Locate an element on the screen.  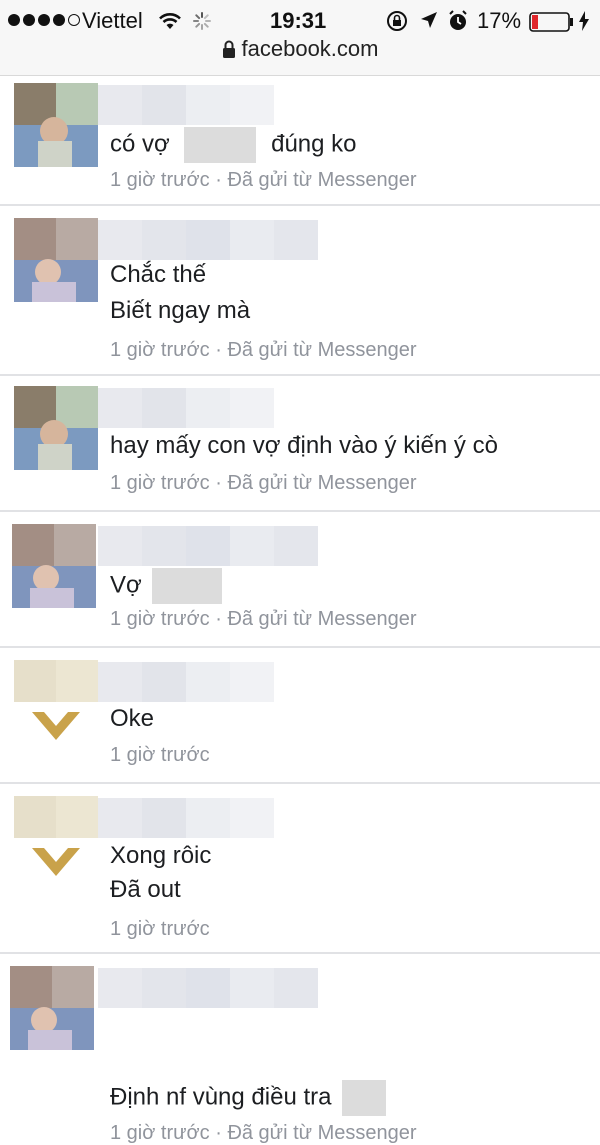
address-bar: facebook.com is located at coordinates (300, 51).